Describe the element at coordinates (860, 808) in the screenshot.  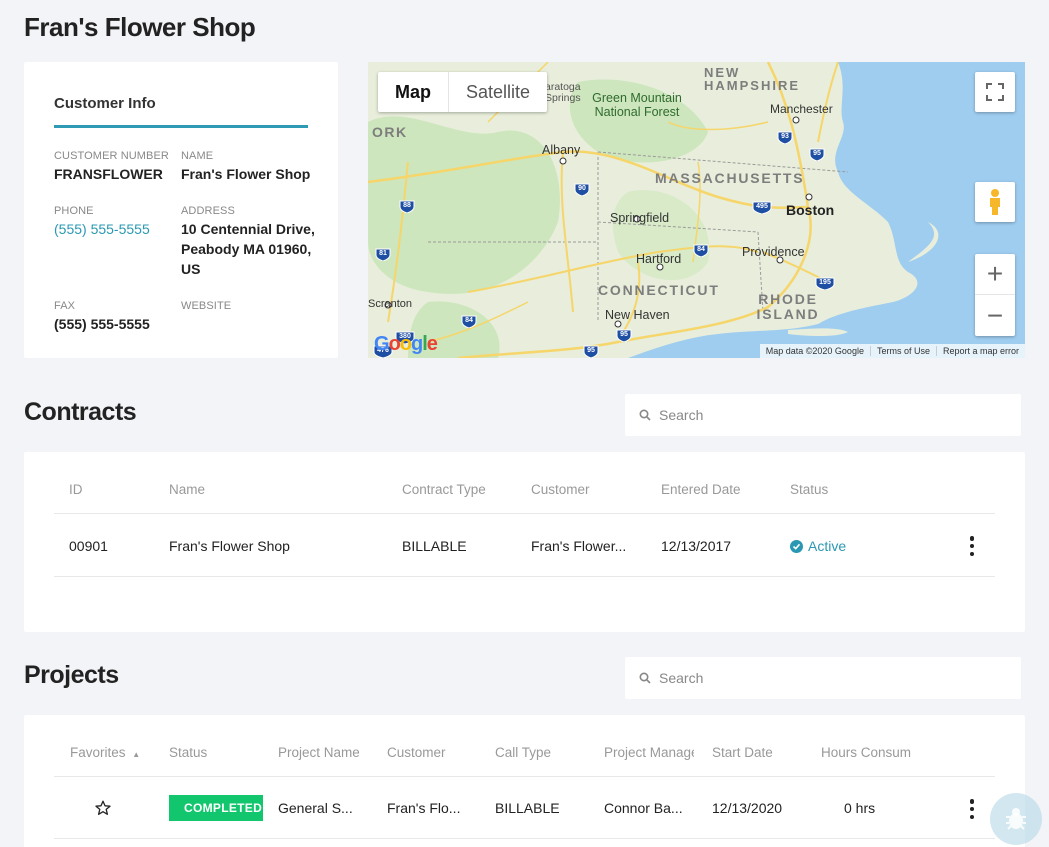
I see `project-hours: 0 hrs` at that location.